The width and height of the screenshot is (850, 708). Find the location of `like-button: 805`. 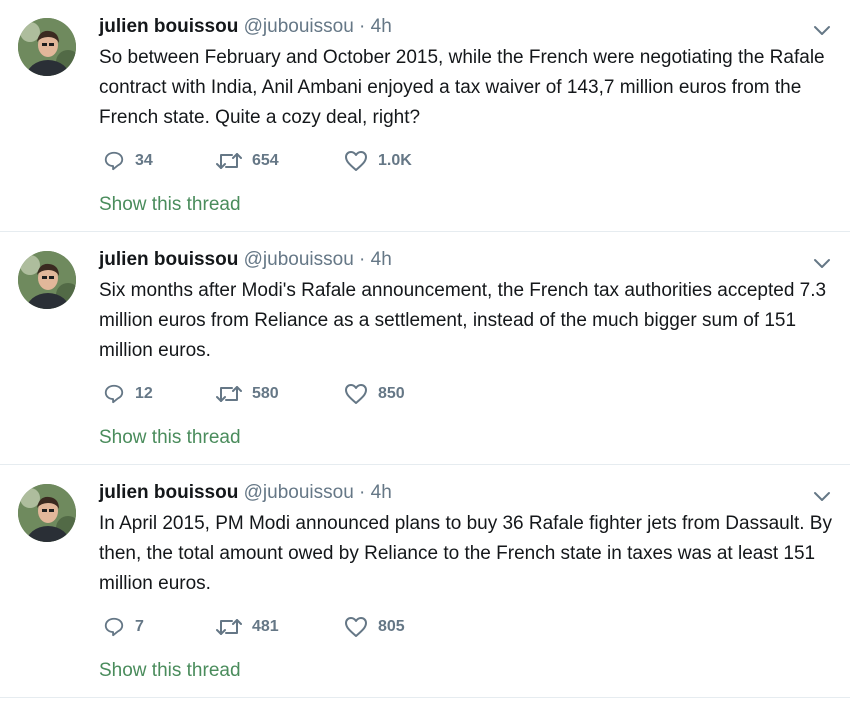

like-button: 805 is located at coordinates (404, 627).